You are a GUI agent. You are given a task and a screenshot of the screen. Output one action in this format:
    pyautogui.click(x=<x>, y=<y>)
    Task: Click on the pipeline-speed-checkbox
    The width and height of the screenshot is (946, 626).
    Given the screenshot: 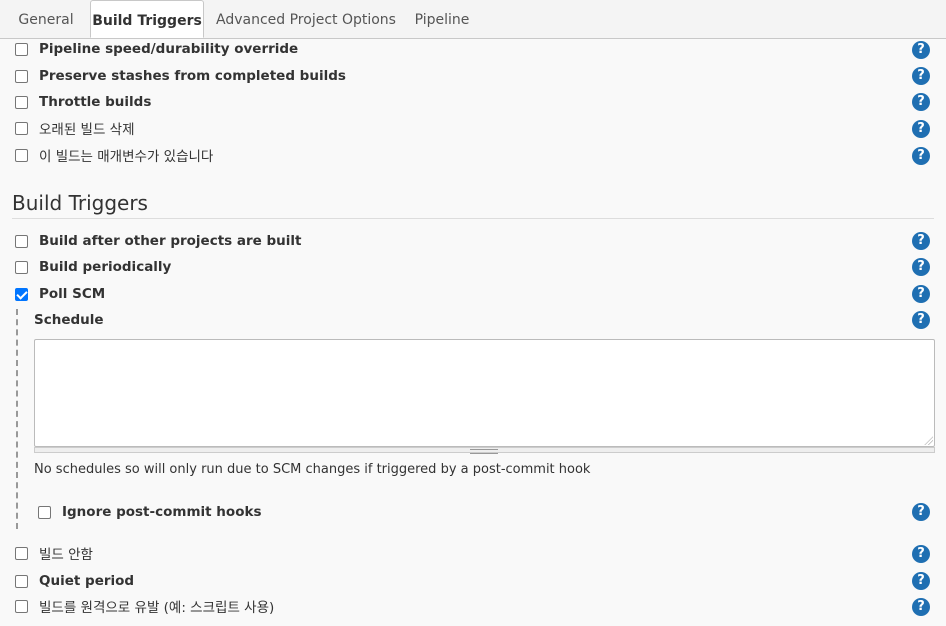 What is the action you would take?
    pyautogui.click(x=21, y=49)
    